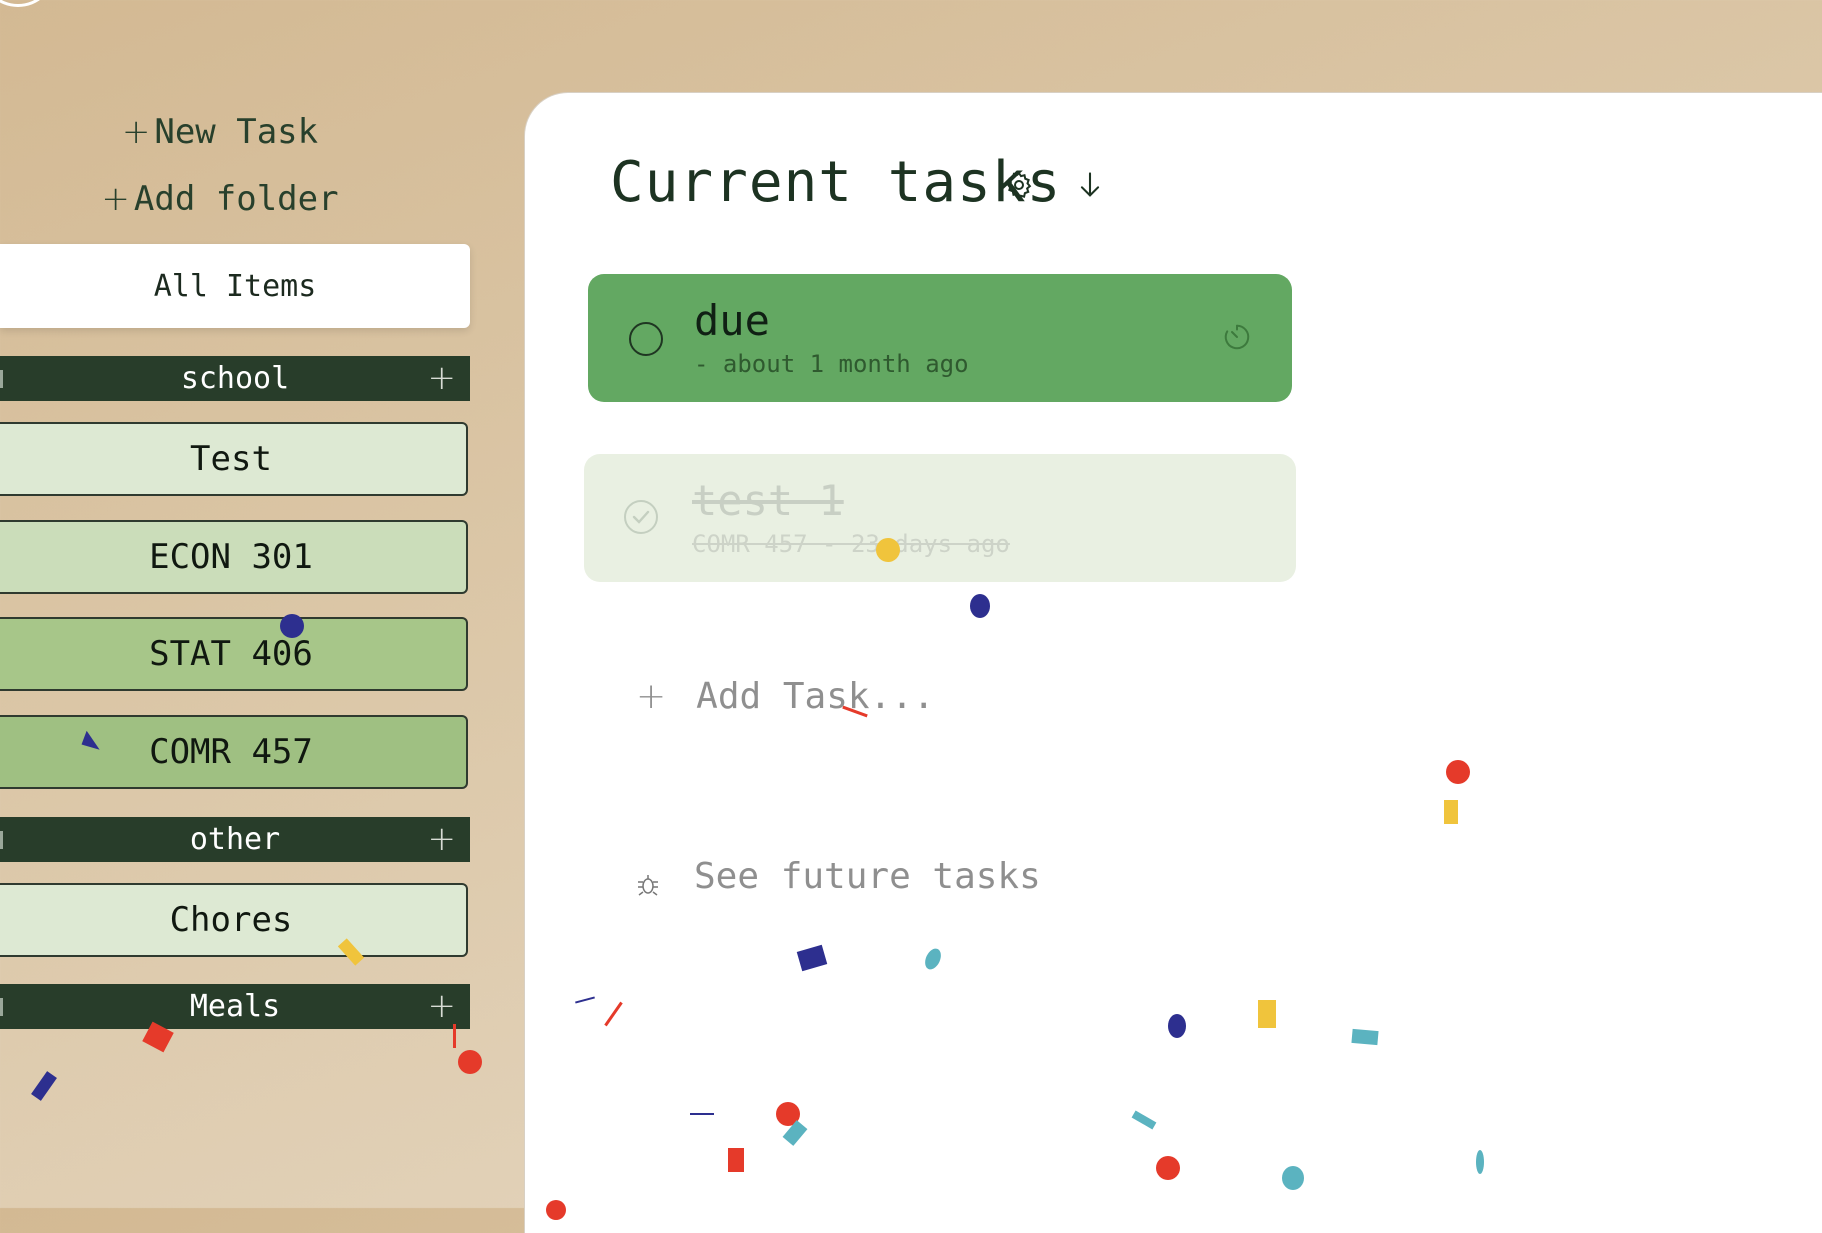  Describe the element at coordinates (646, 339) in the screenshot. I see `task-checkbox` at that location.